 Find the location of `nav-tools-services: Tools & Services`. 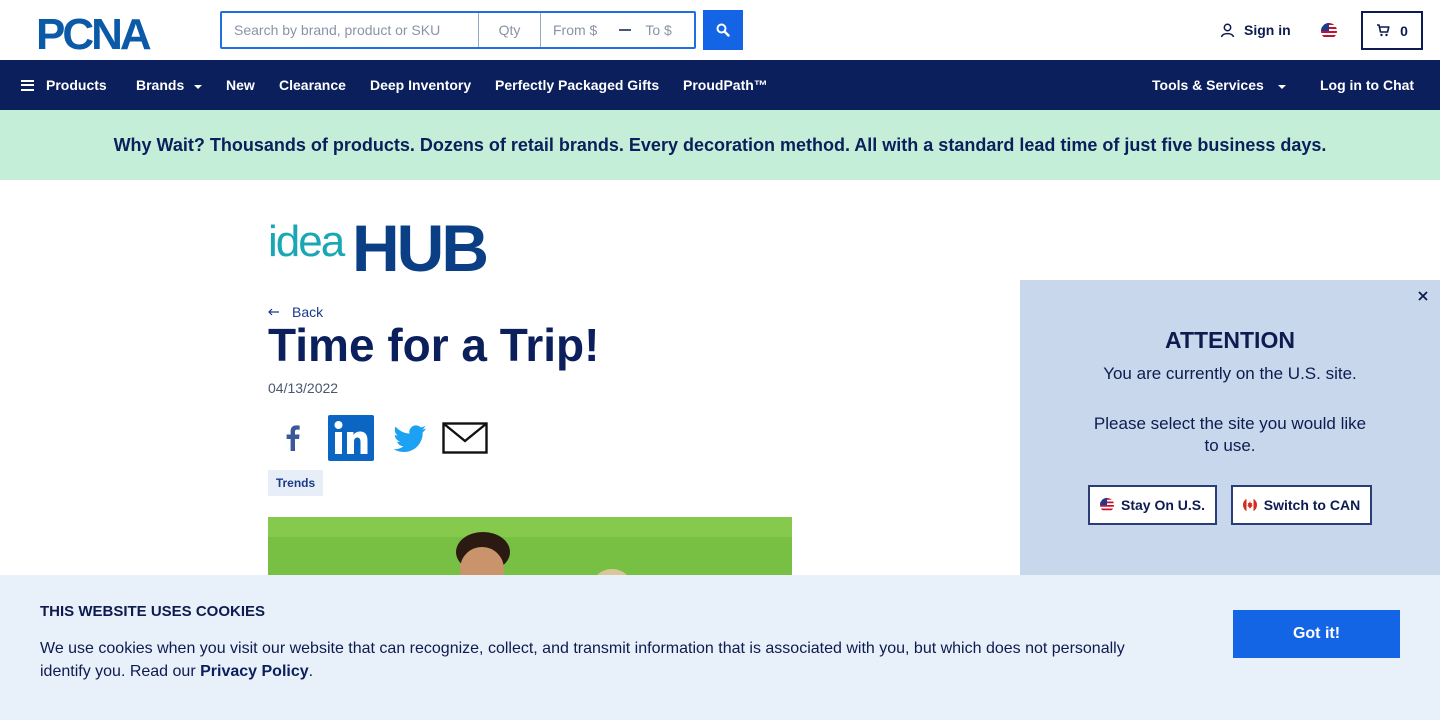

nav-tools-services: Tools & Services is located at coordinates (1219, 85).